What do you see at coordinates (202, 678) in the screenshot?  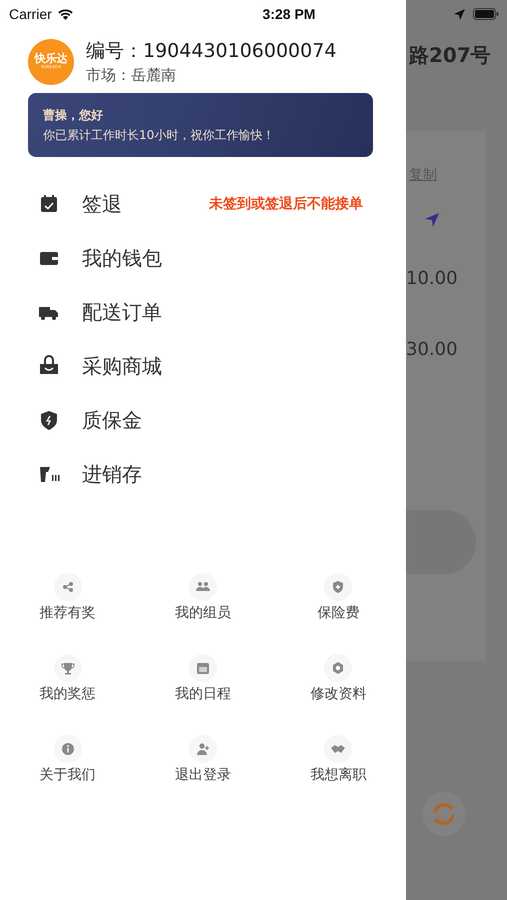 I see `shortcut-item: 我的日程` at bounding box center [202, 678].